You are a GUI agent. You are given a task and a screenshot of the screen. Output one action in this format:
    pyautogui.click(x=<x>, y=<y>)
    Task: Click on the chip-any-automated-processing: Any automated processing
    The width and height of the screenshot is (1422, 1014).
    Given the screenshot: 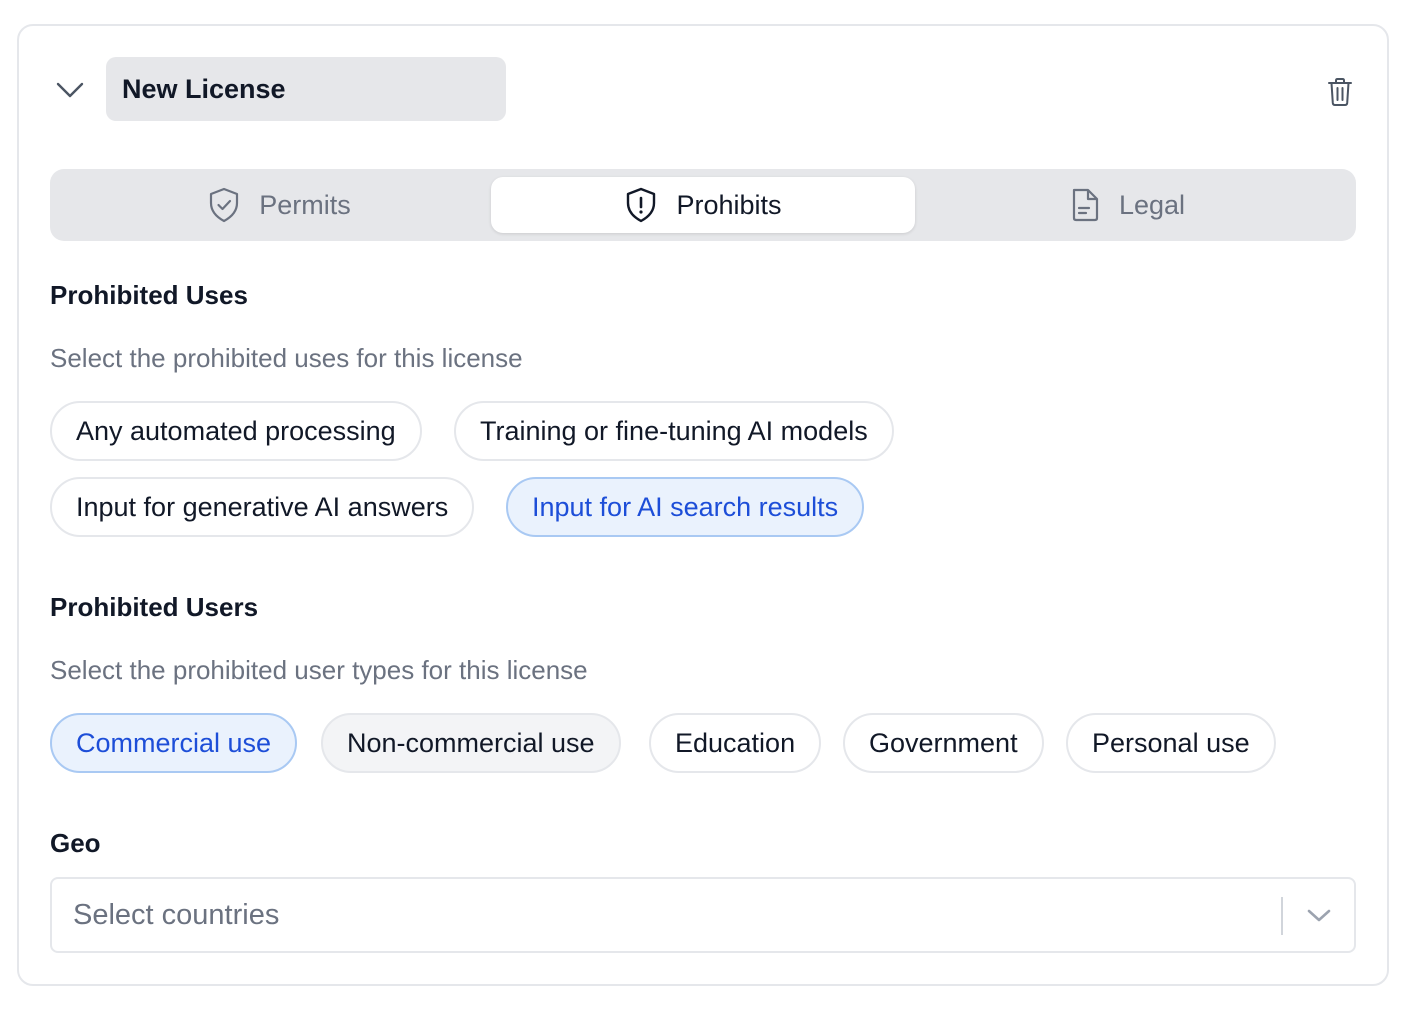 What is the action you would take?
    pyautogui.click(x=236, y=431)
    